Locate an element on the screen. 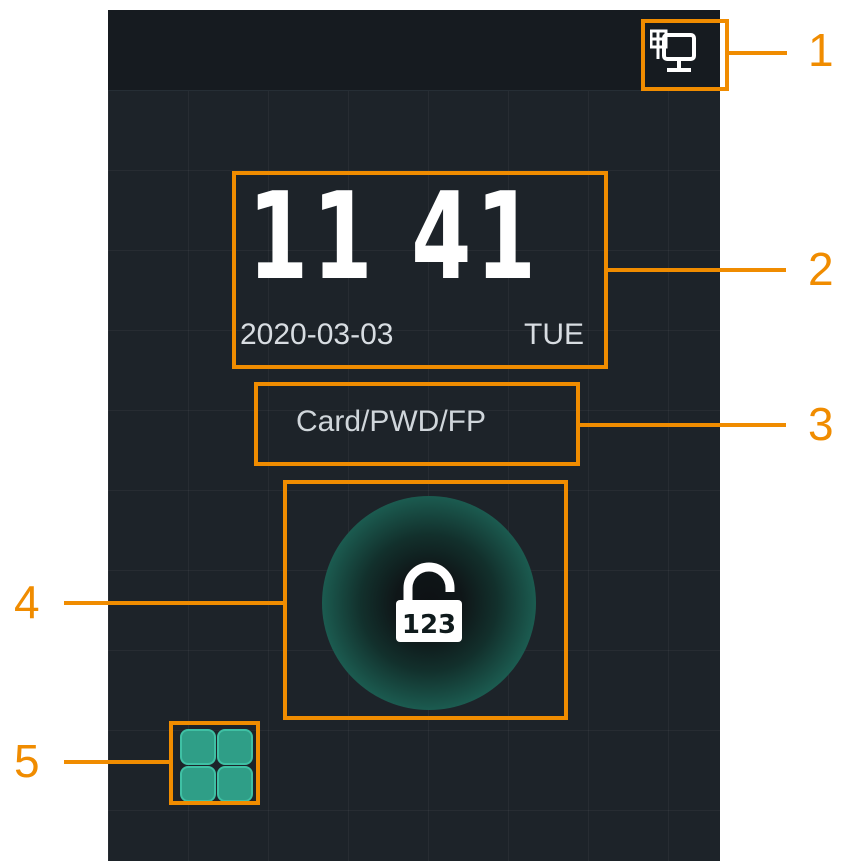 This screenshot has height=861, width=842. callout-4: 4 is located at coordinates (27, 602).